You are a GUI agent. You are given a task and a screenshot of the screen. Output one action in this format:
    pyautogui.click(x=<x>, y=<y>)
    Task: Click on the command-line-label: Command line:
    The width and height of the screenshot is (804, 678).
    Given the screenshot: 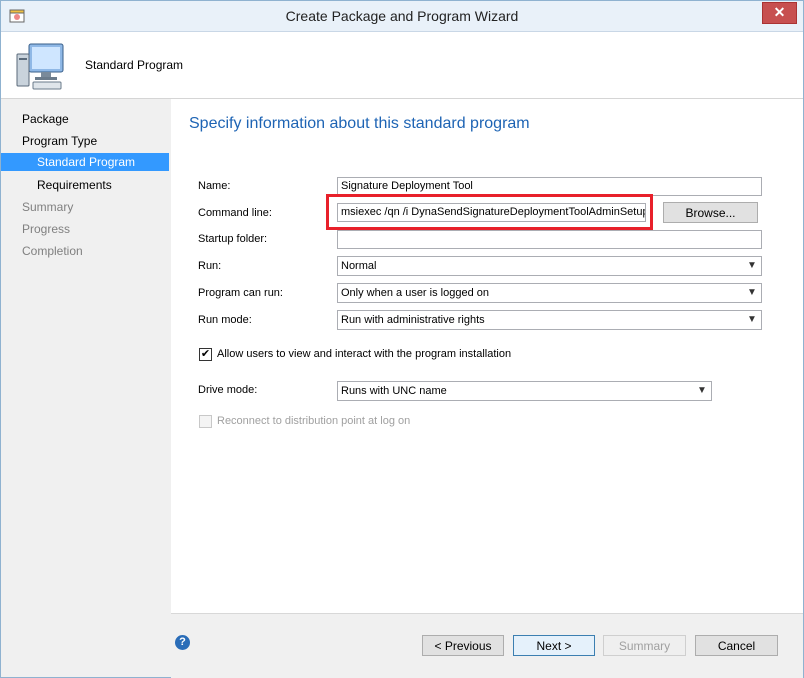 What is the action you would take?
    pyautogui.click(x=235, y=213)
    